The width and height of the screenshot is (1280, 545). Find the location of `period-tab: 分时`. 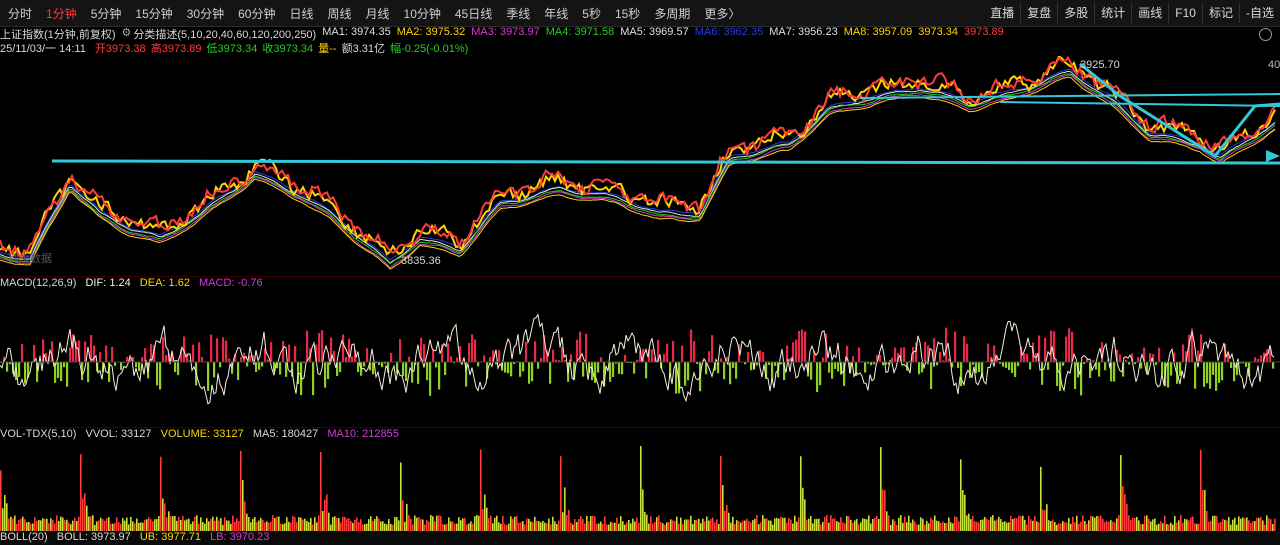

period-tab: 分时 is located at coordinates (19, 13).